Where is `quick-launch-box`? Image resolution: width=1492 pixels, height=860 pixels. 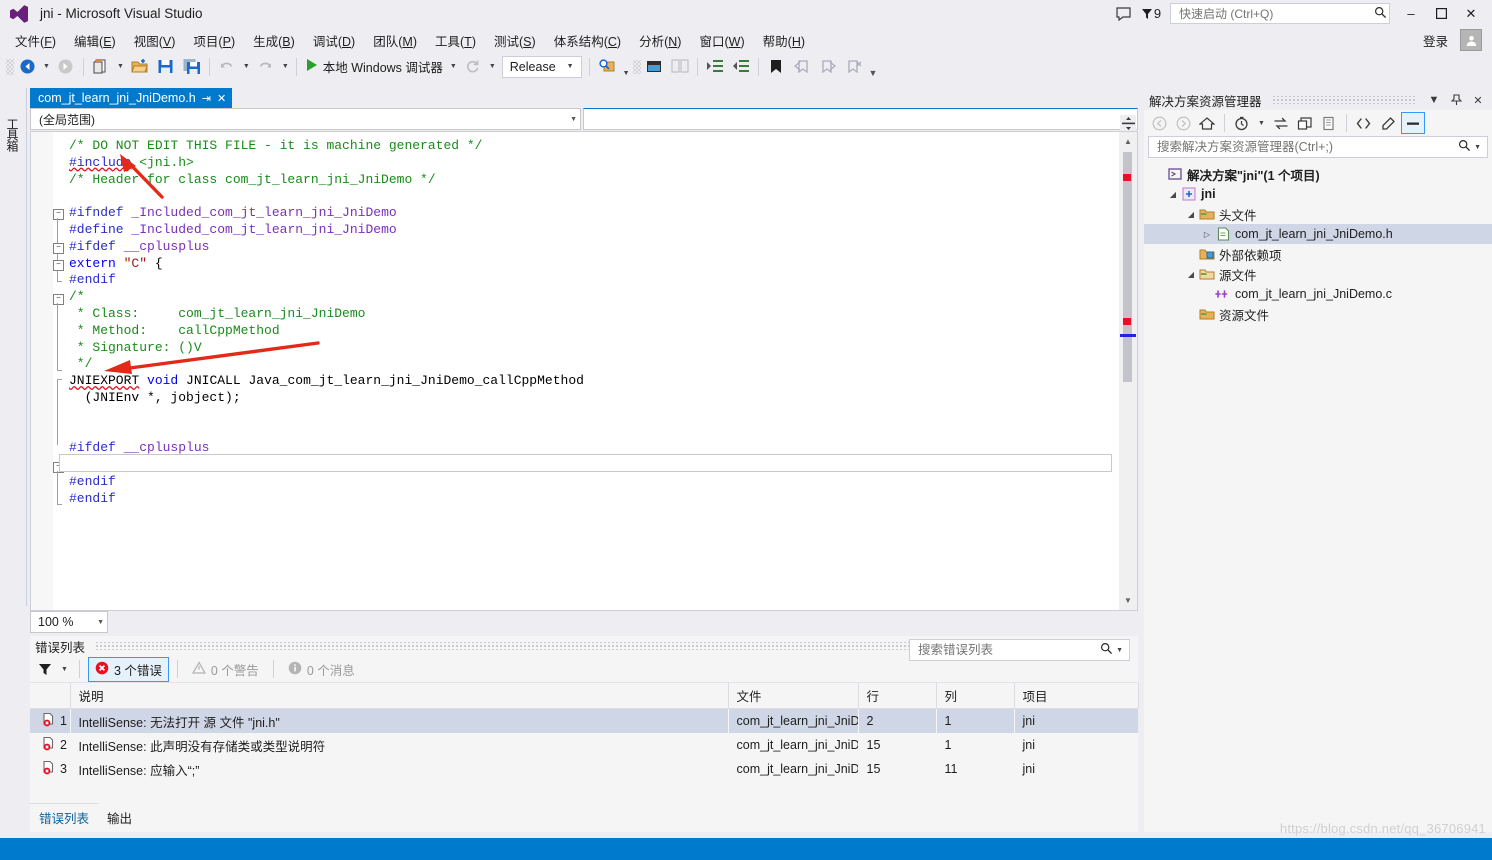 quick-launch-box is located at coordinates (1280, 13).